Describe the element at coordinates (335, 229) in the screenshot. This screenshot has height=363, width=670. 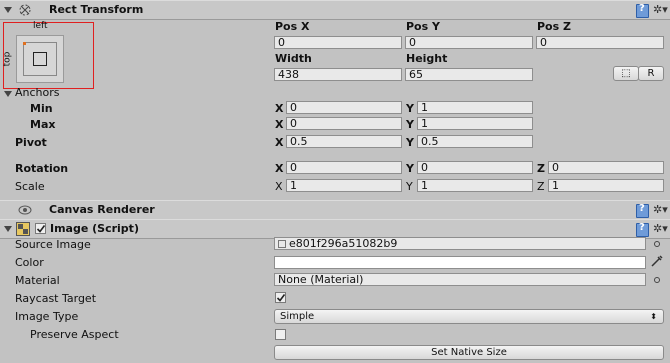
I see `image-script-header: Image (Script) ✲▾` at that location.